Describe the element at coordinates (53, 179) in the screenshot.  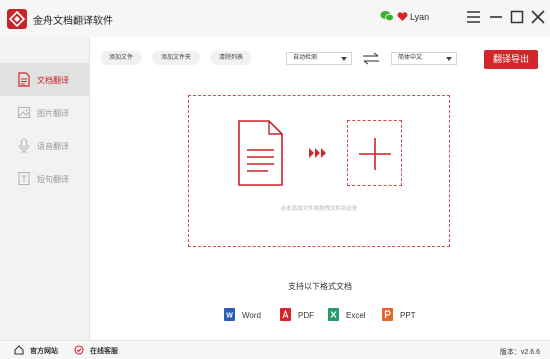
I see `sidebar-item-label: 短句翻译` at that location.